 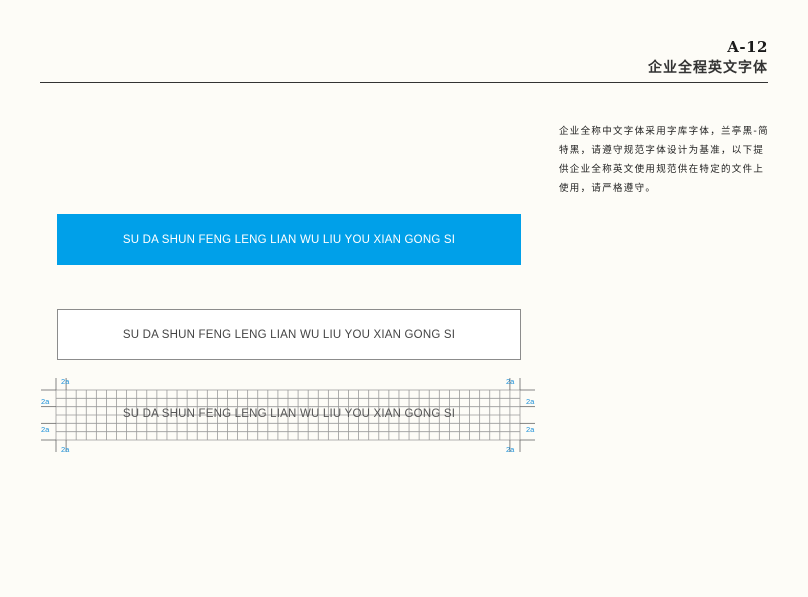 What do you see at coordinates (747, 47) in the screenshot?
I see `page-code: A-12` at bounding box center [747, 47].